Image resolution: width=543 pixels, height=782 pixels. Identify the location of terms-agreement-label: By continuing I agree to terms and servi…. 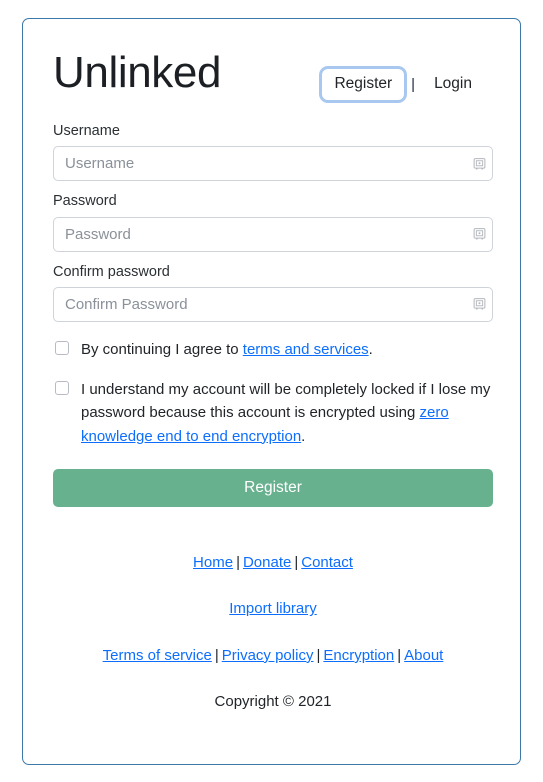
(227, 349).